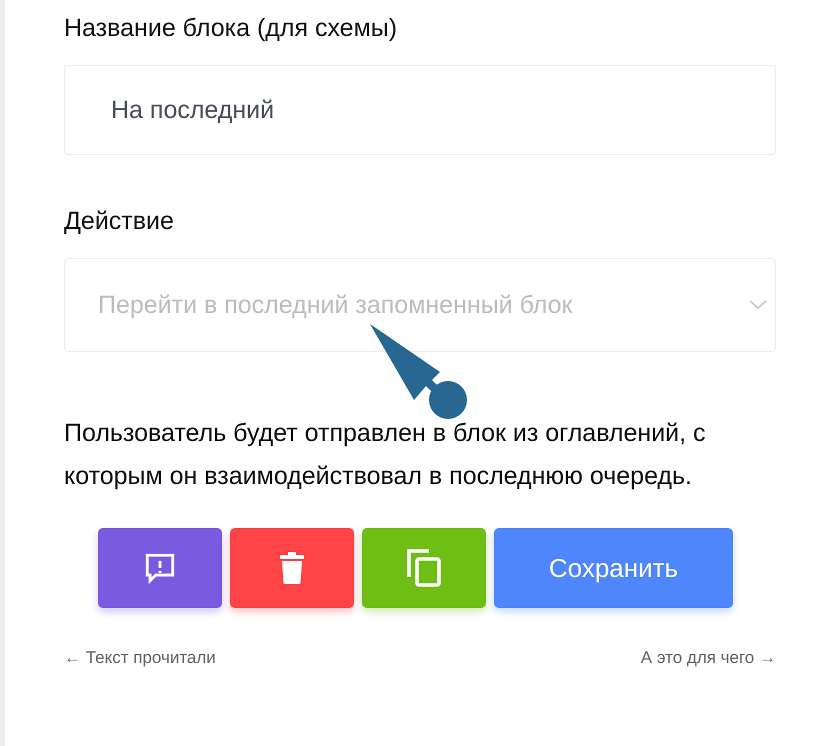  I want to click on previous-link: ← Текст прочитали, so click(140, 658).